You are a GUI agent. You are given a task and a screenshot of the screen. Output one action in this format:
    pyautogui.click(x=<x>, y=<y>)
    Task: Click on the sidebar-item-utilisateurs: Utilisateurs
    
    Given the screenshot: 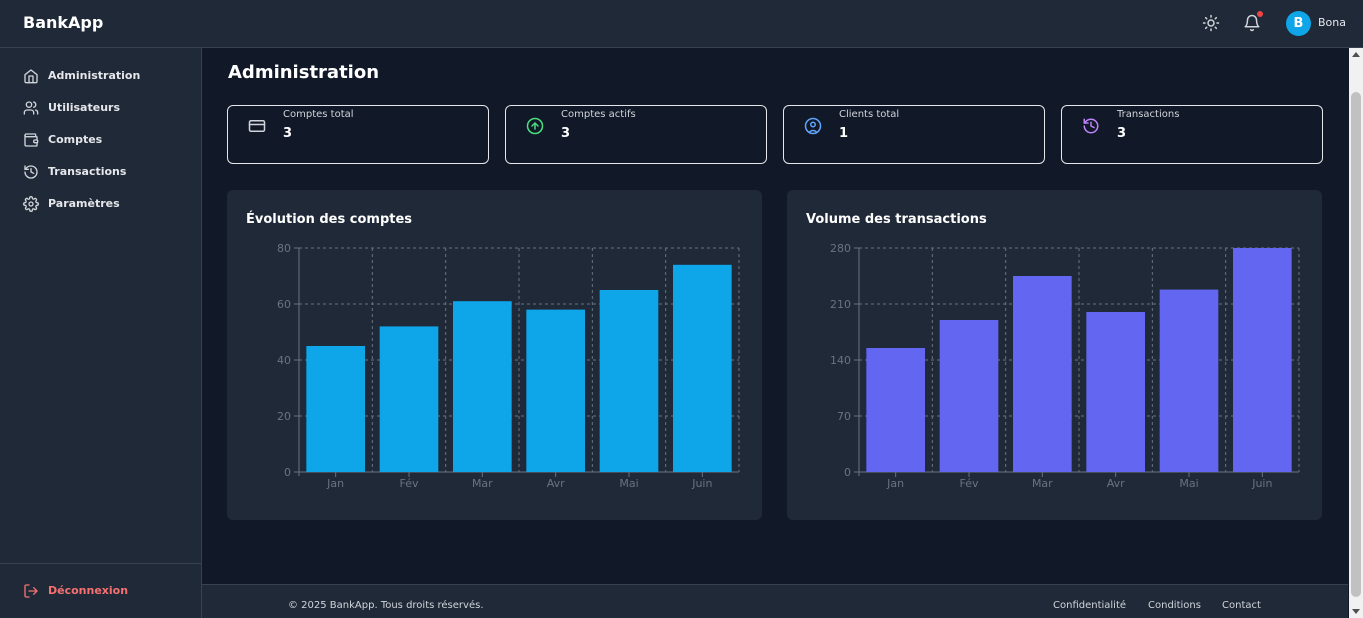 What is the action you would take?
    pyautogui.click(x=100, y=108)
    